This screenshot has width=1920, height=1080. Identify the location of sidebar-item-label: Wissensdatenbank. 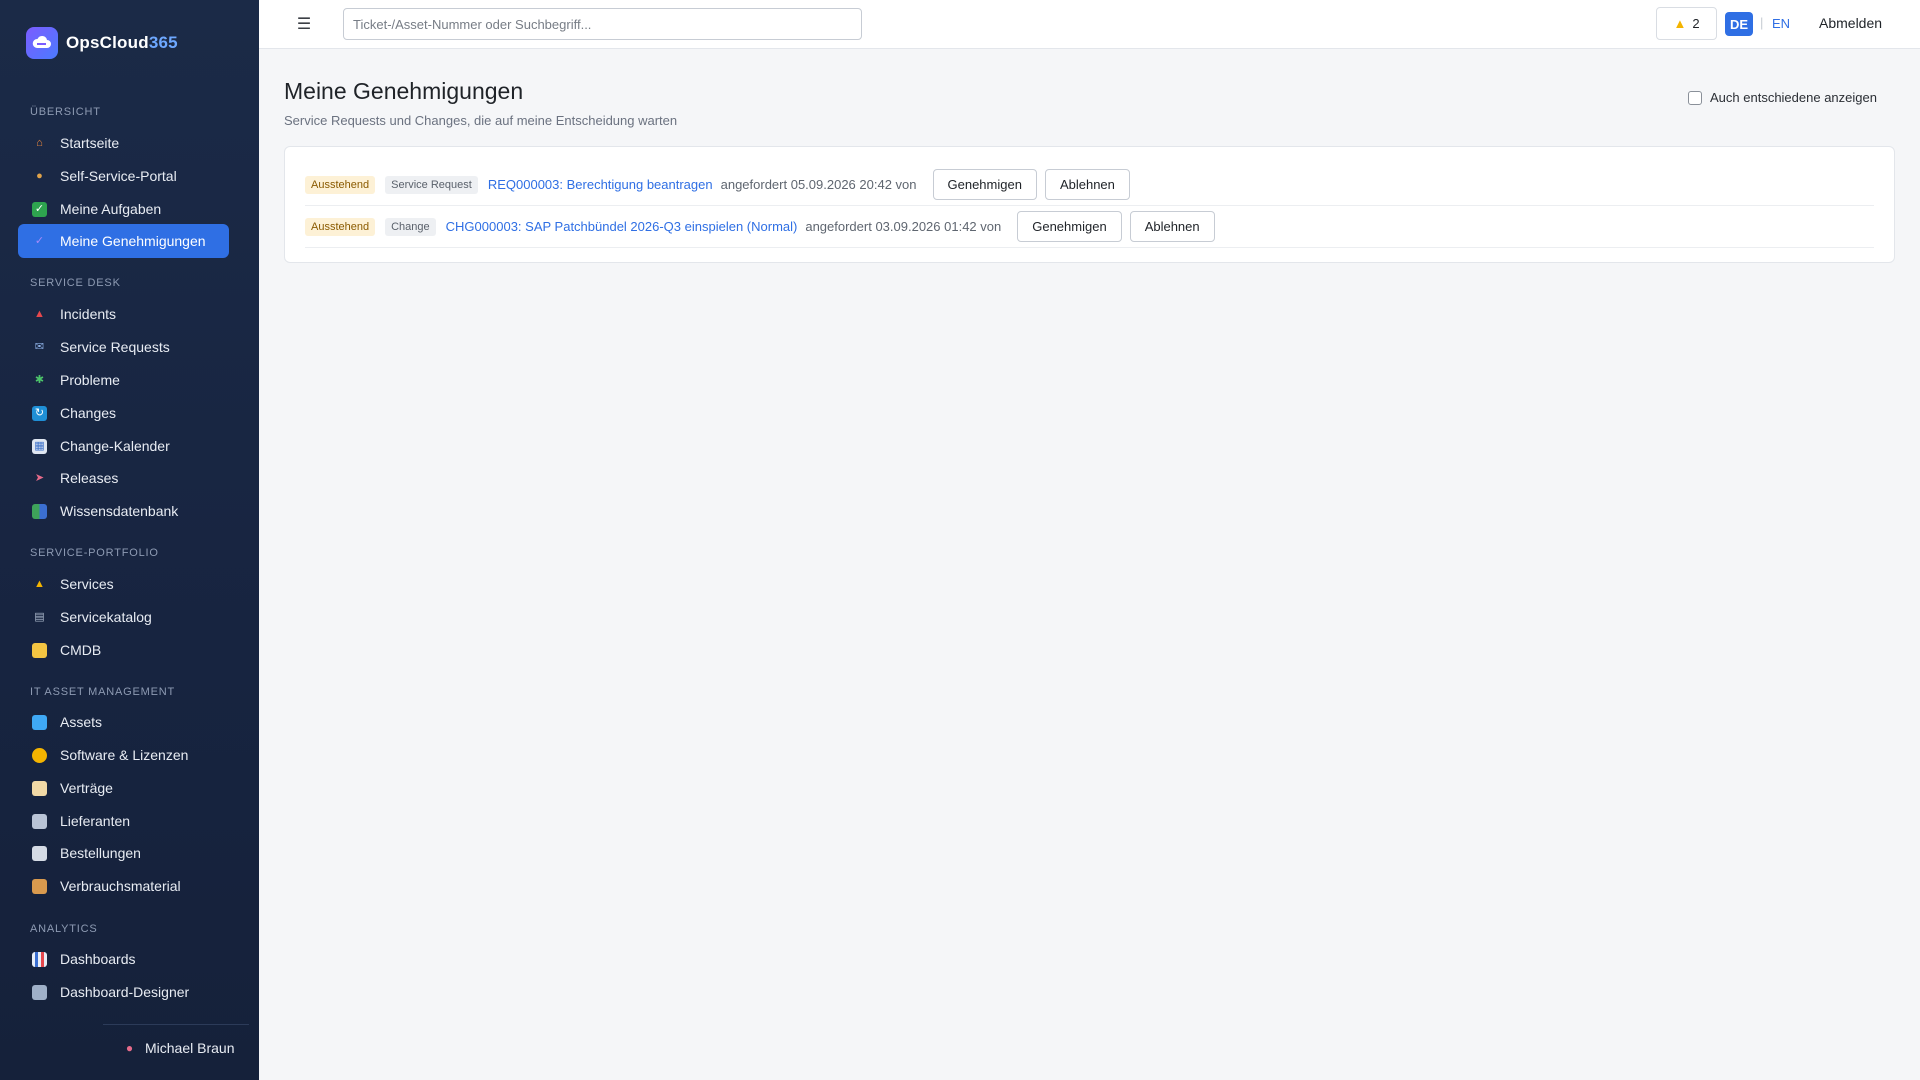
(119, 511).